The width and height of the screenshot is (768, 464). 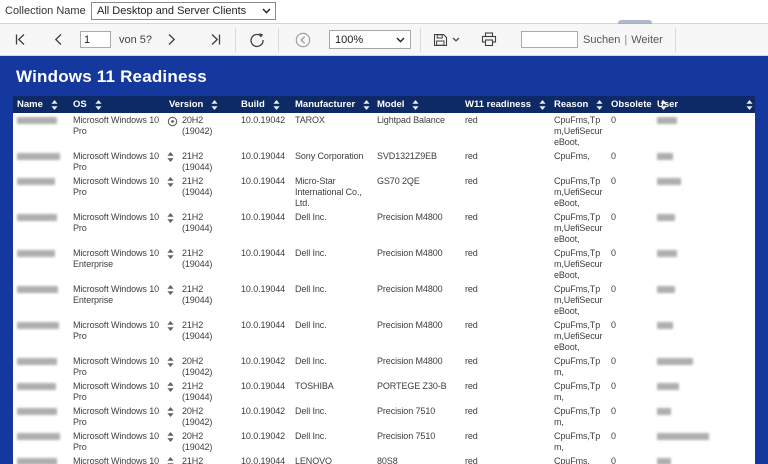 What do you see at coordinates (370, 39) in the screenshot?
I see `zoom-select: 100%` at bounding box center [370, 39].